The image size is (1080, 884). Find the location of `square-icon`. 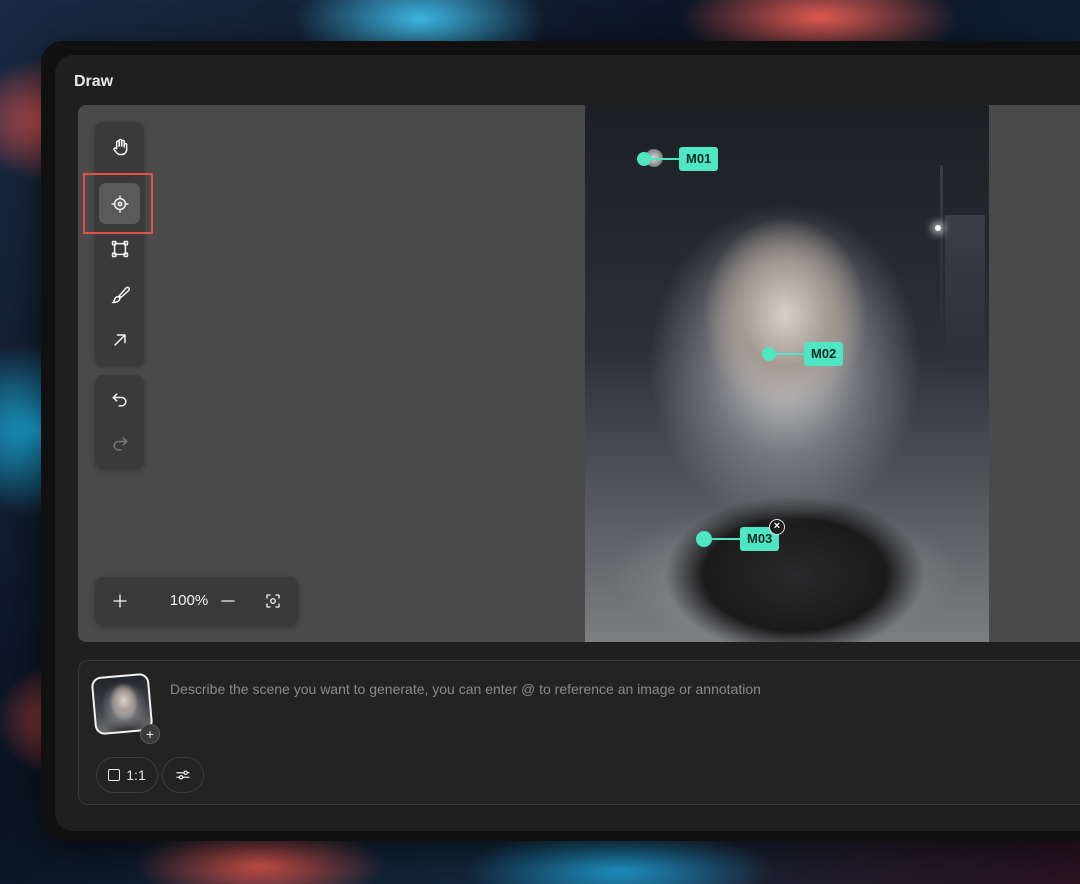

square-icon is located at coordinates (114, 775).